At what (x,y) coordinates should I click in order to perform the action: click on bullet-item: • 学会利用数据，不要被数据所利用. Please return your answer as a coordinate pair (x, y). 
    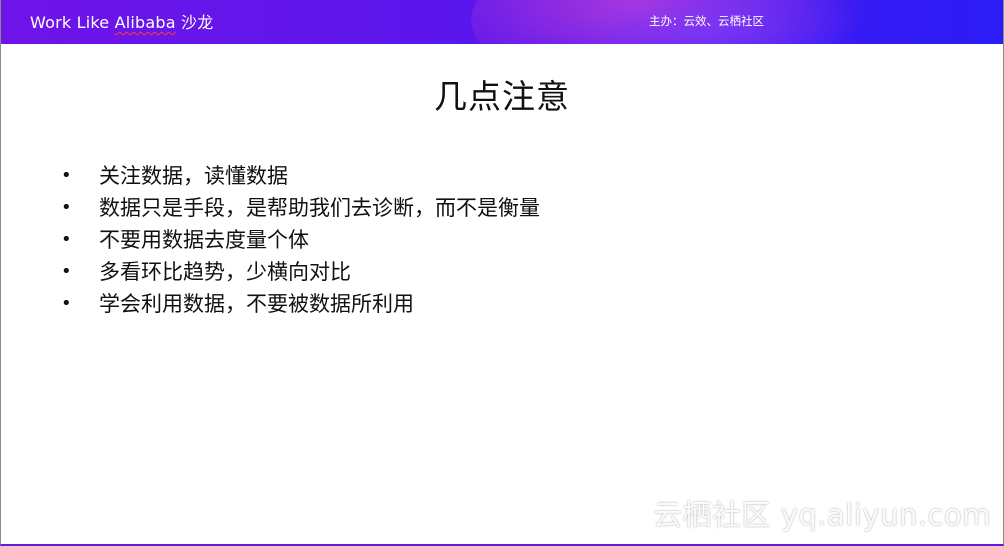
    Looking at the image, I should click on (300, 304).